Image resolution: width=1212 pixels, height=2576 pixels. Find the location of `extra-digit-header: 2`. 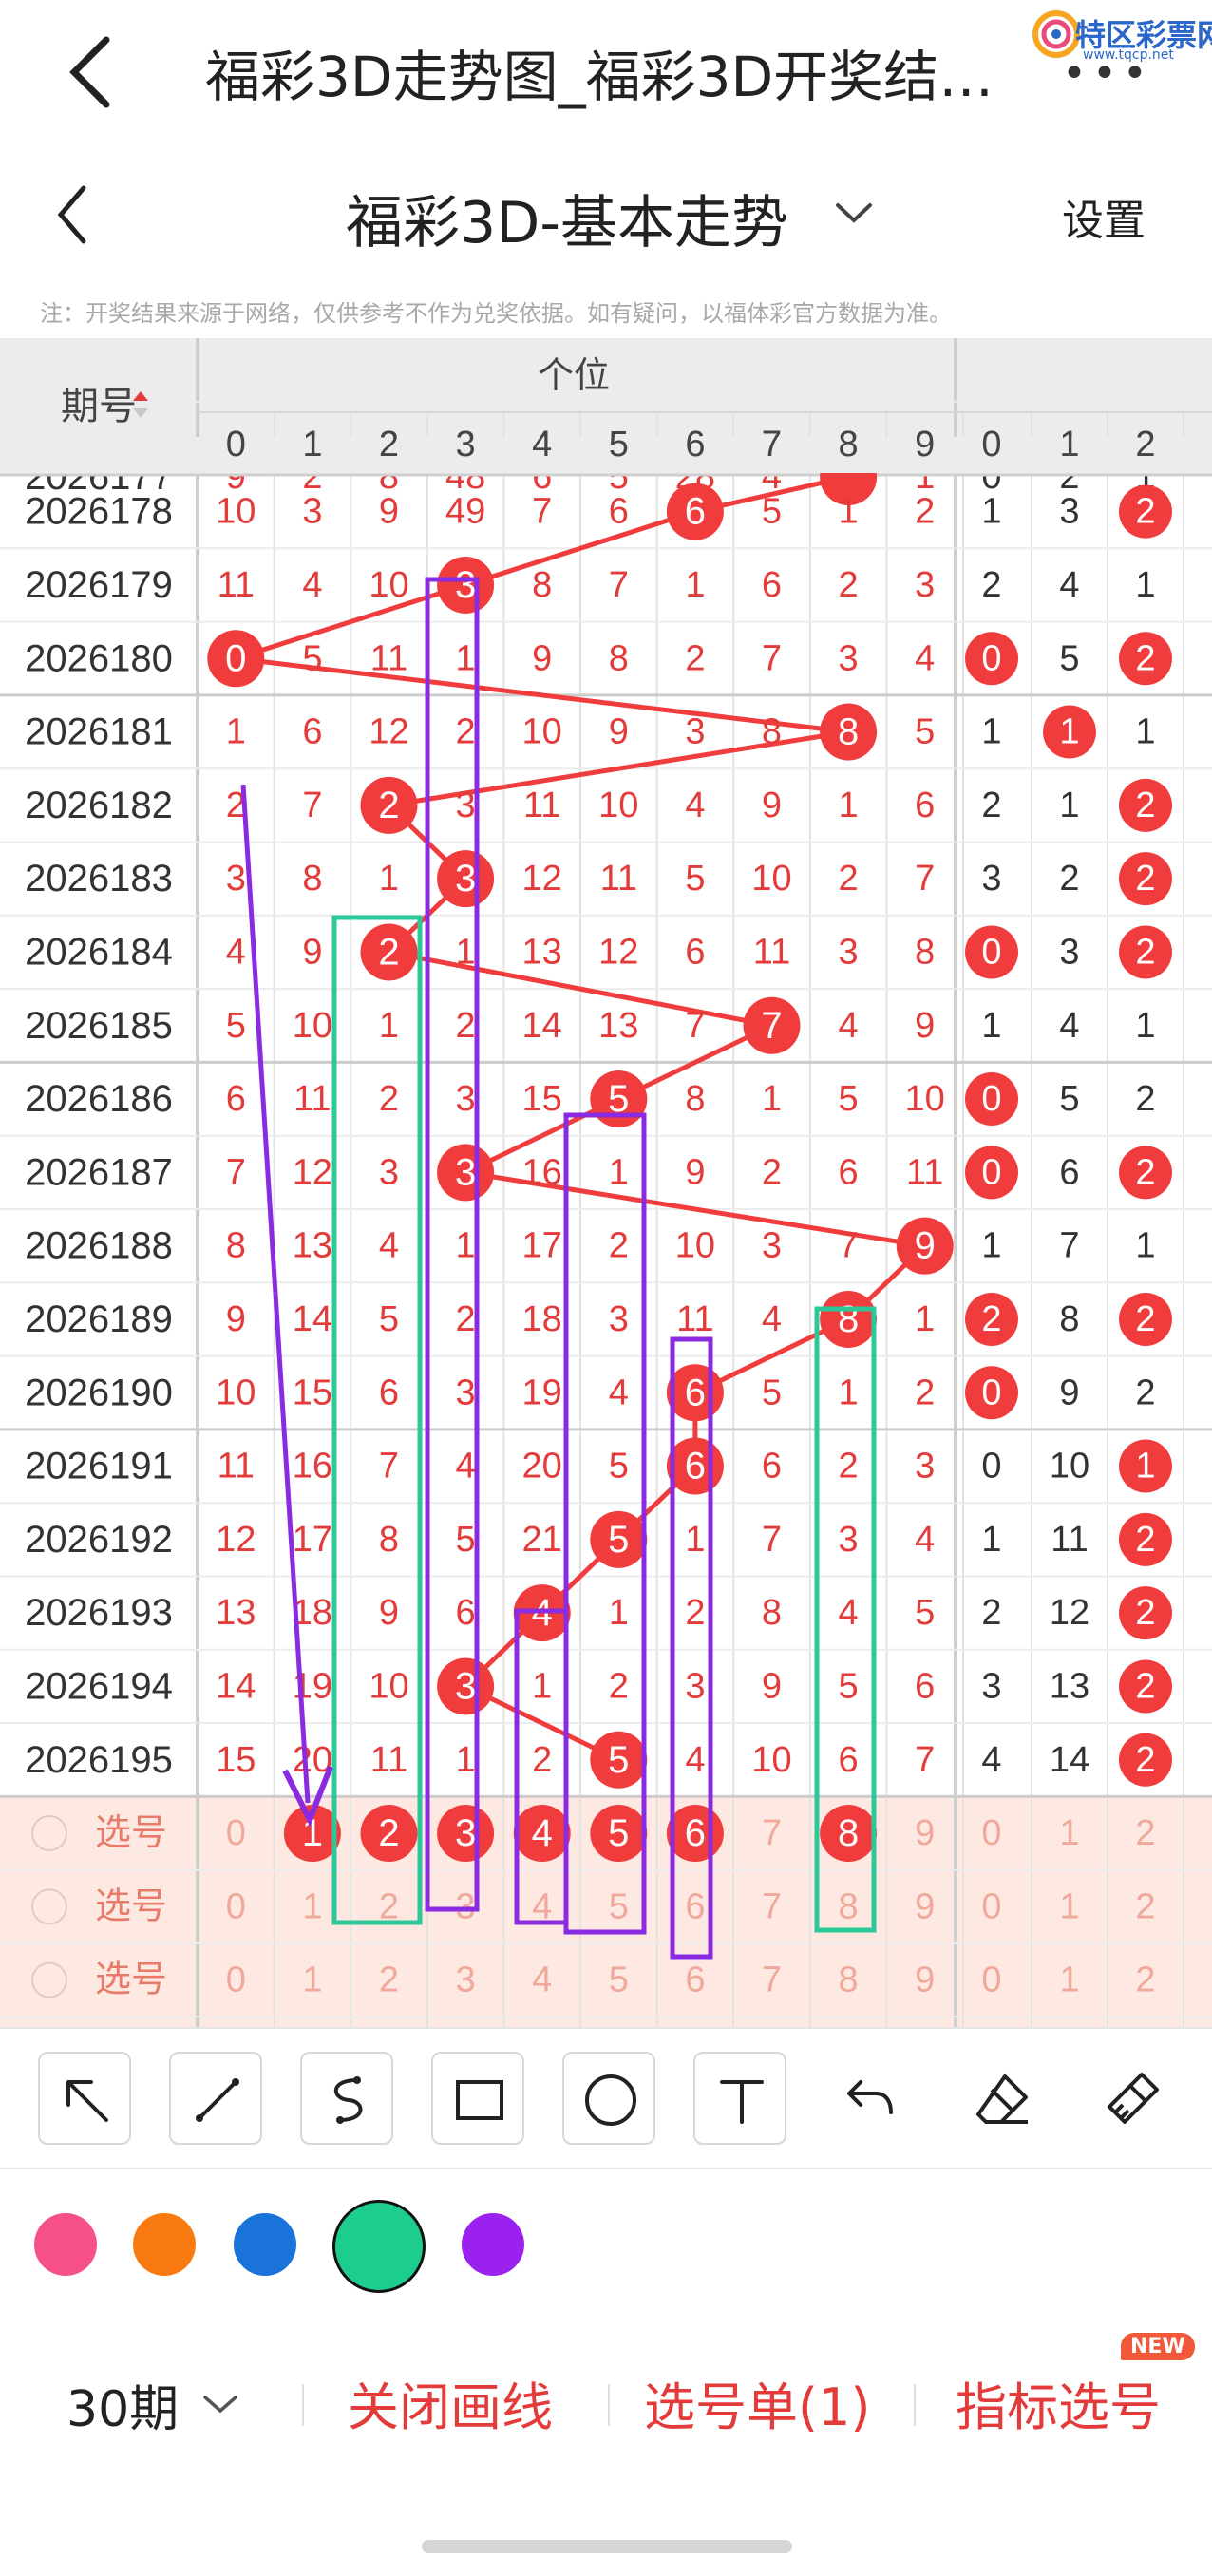

extra-digit-header: 2 is located at coordinates (1145, 444).